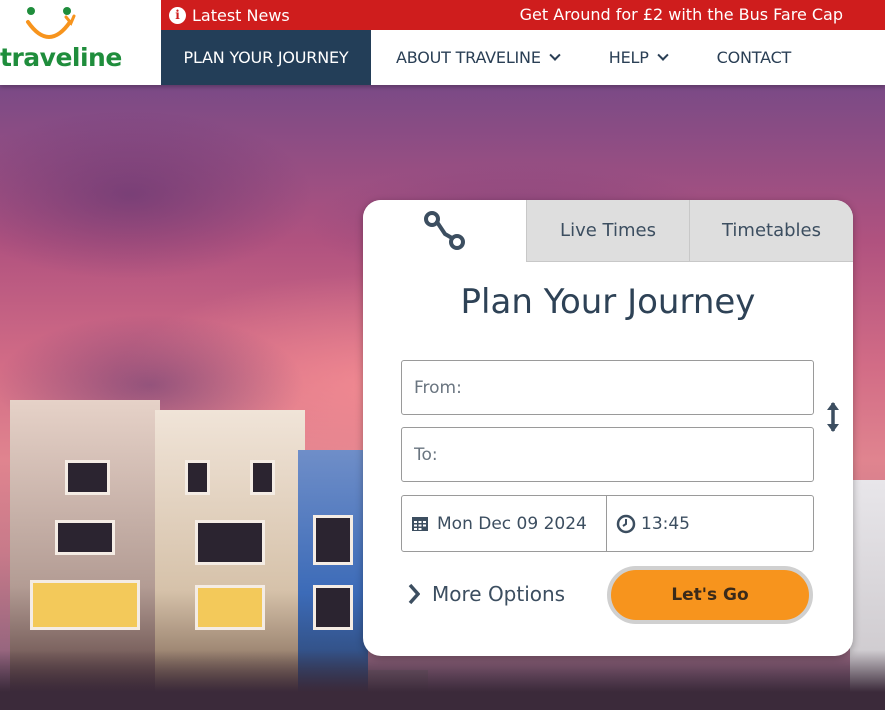 The image size is (885, 710). Describe the element at coordinates (241, 15) in the screenshot. I see `latest-news-label: Latest News` at that location.